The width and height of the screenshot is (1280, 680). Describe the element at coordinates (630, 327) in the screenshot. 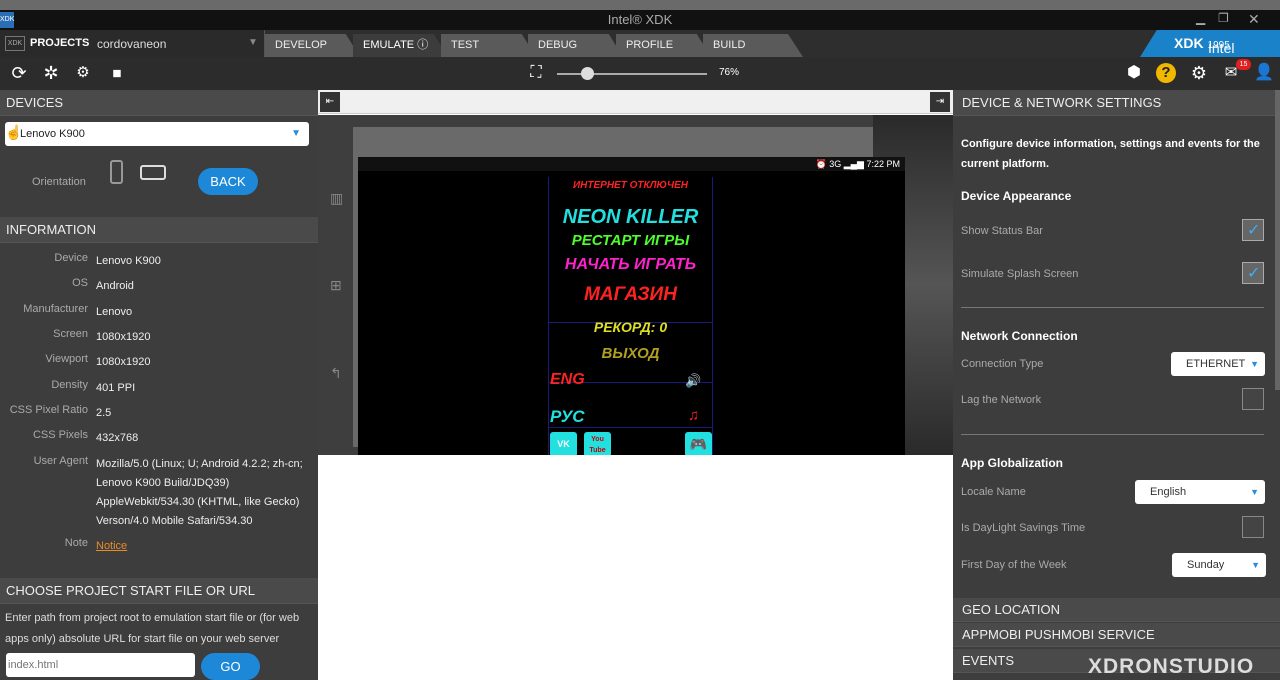

I see `record-text: РЕКОРД: 0` at that location.